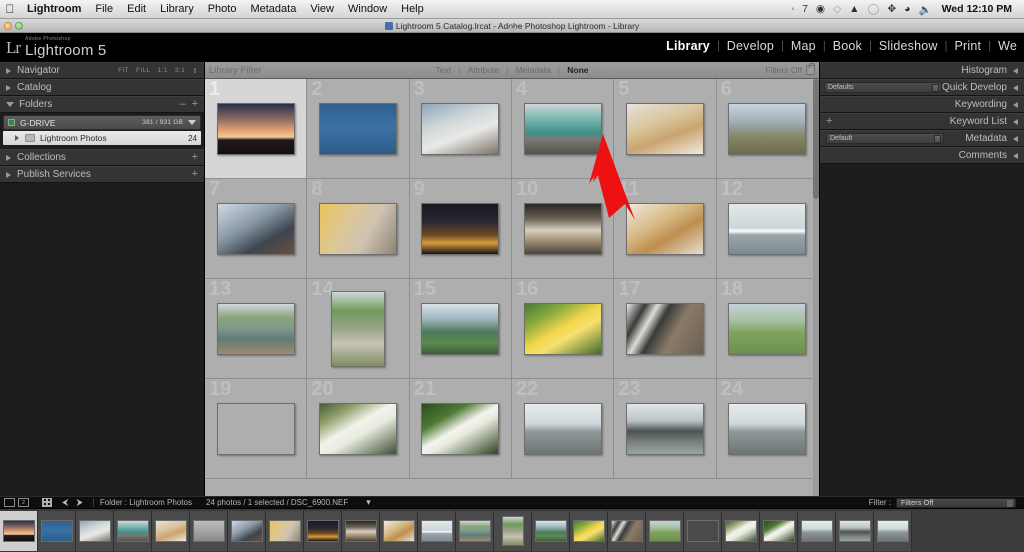  Describe the element at coordinates (1010, 503) in the screenshot. I see `chevron-down-icon` at that location.